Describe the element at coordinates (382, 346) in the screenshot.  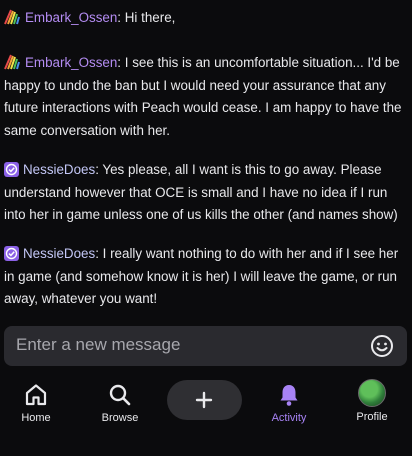
I see `smiley-icon` at that location.